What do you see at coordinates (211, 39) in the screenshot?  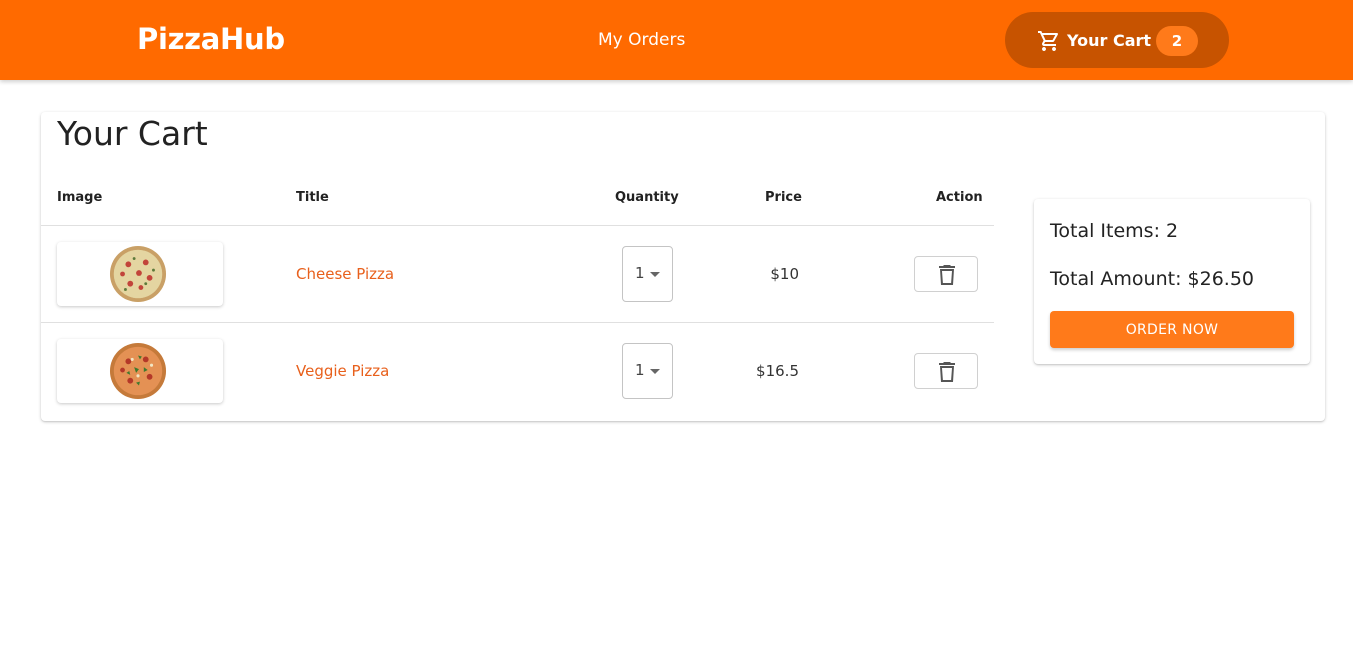 I see `brand-logo: PizzaHub` at bounding box center [211, 39].